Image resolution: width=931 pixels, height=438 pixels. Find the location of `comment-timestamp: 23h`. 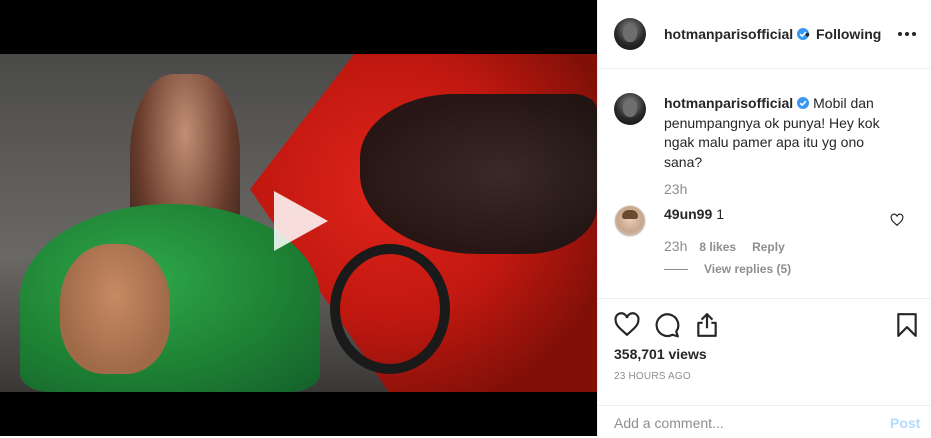

comment-timestamp: 23h is located at coordinates (675, 246).